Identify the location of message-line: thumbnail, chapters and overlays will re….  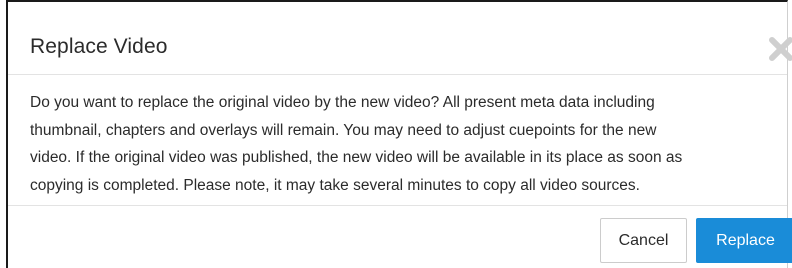
(343, 130).